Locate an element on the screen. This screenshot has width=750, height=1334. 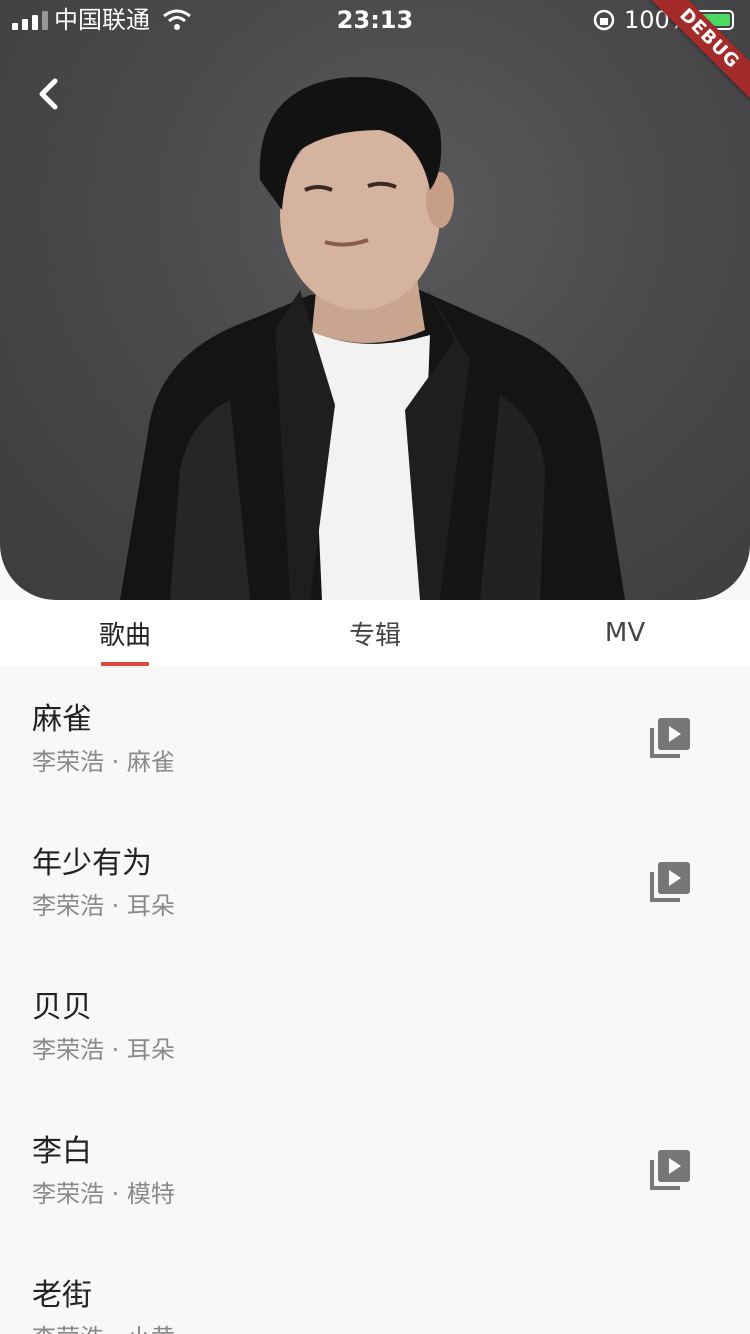
tab-songs: 歌曲 is located at coordinates (125, 633).